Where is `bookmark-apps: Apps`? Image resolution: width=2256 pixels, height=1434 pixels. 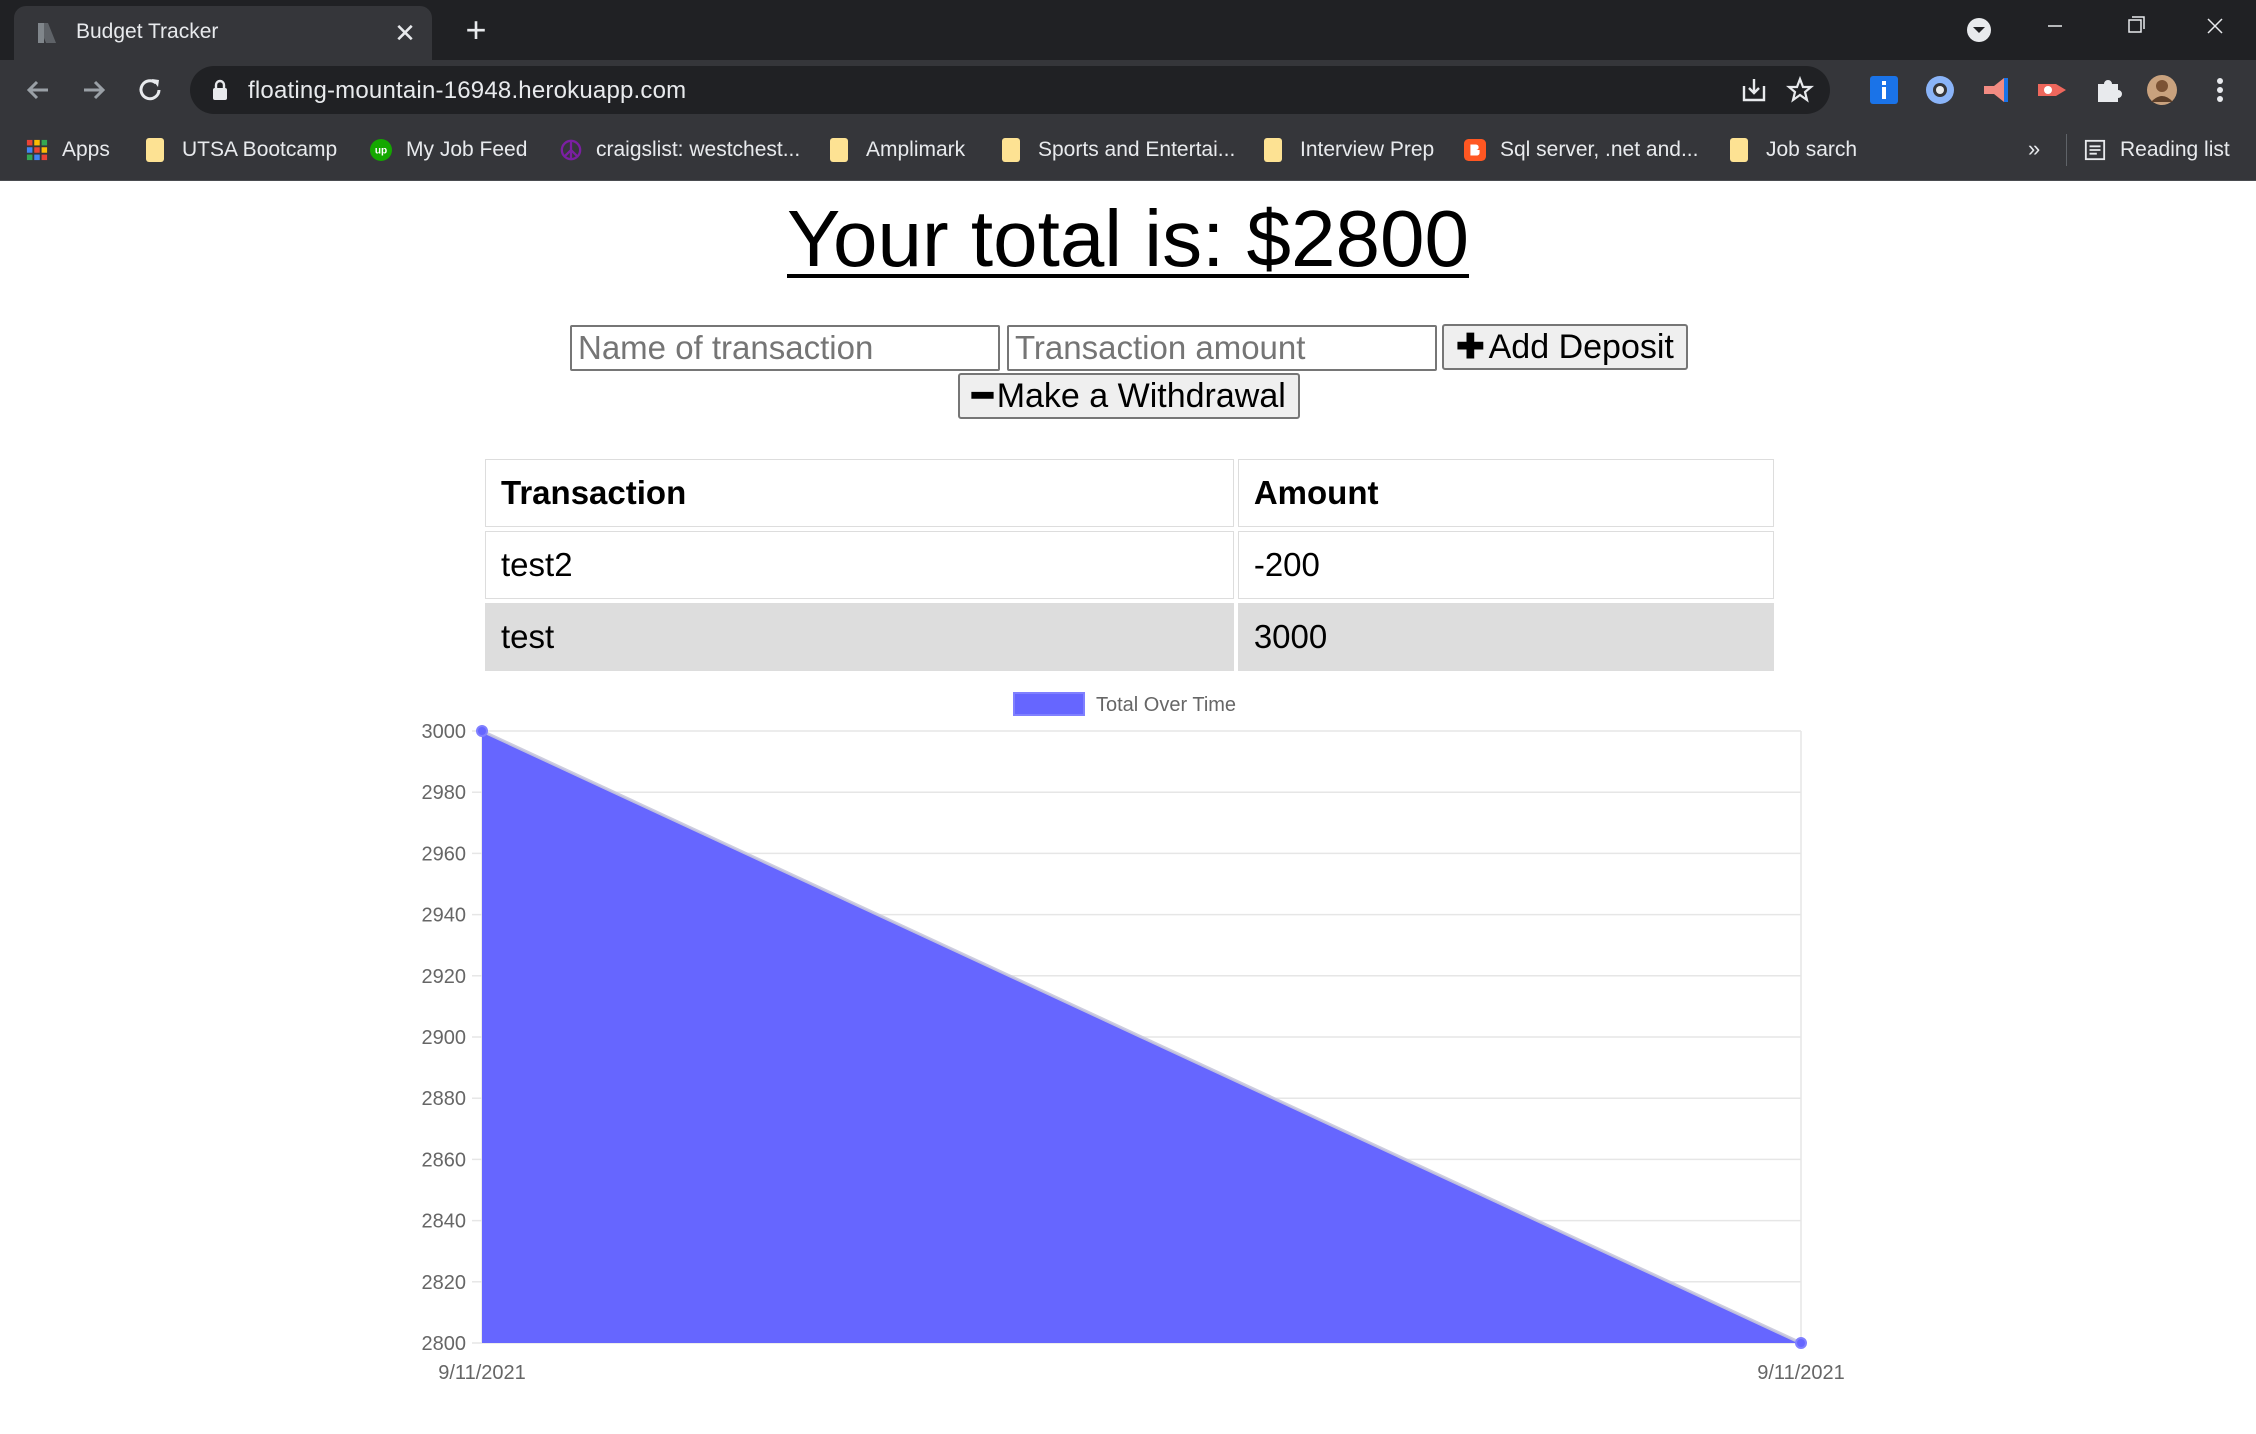 bookmark-apps: Apps is located at coordinates (68, 150).